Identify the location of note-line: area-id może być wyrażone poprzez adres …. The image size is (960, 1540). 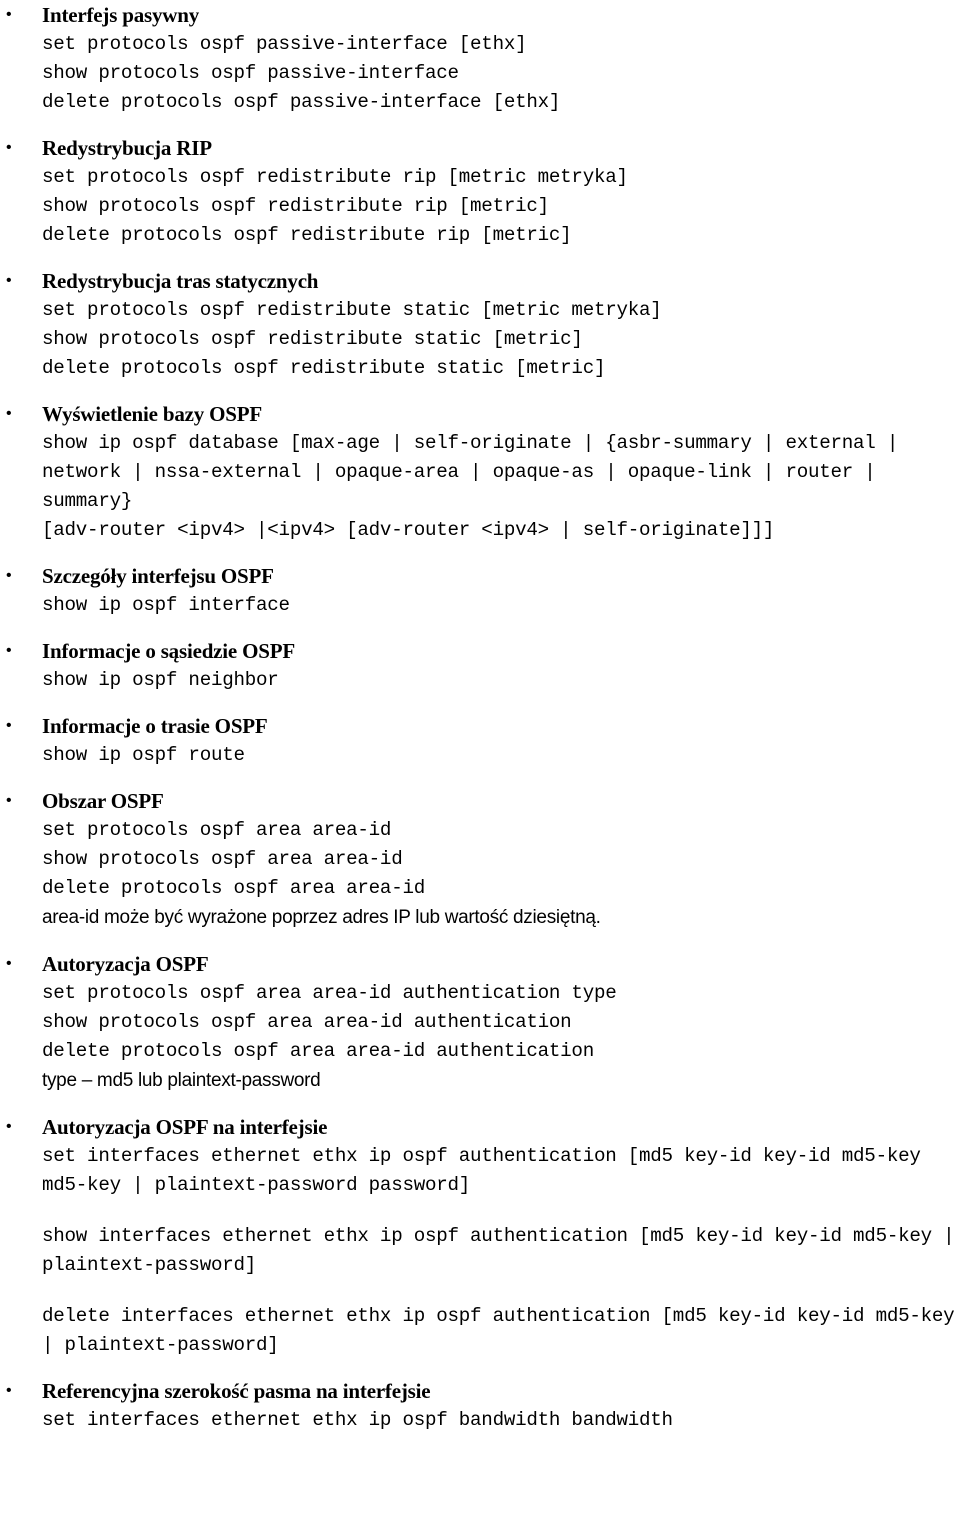
(321, 917).